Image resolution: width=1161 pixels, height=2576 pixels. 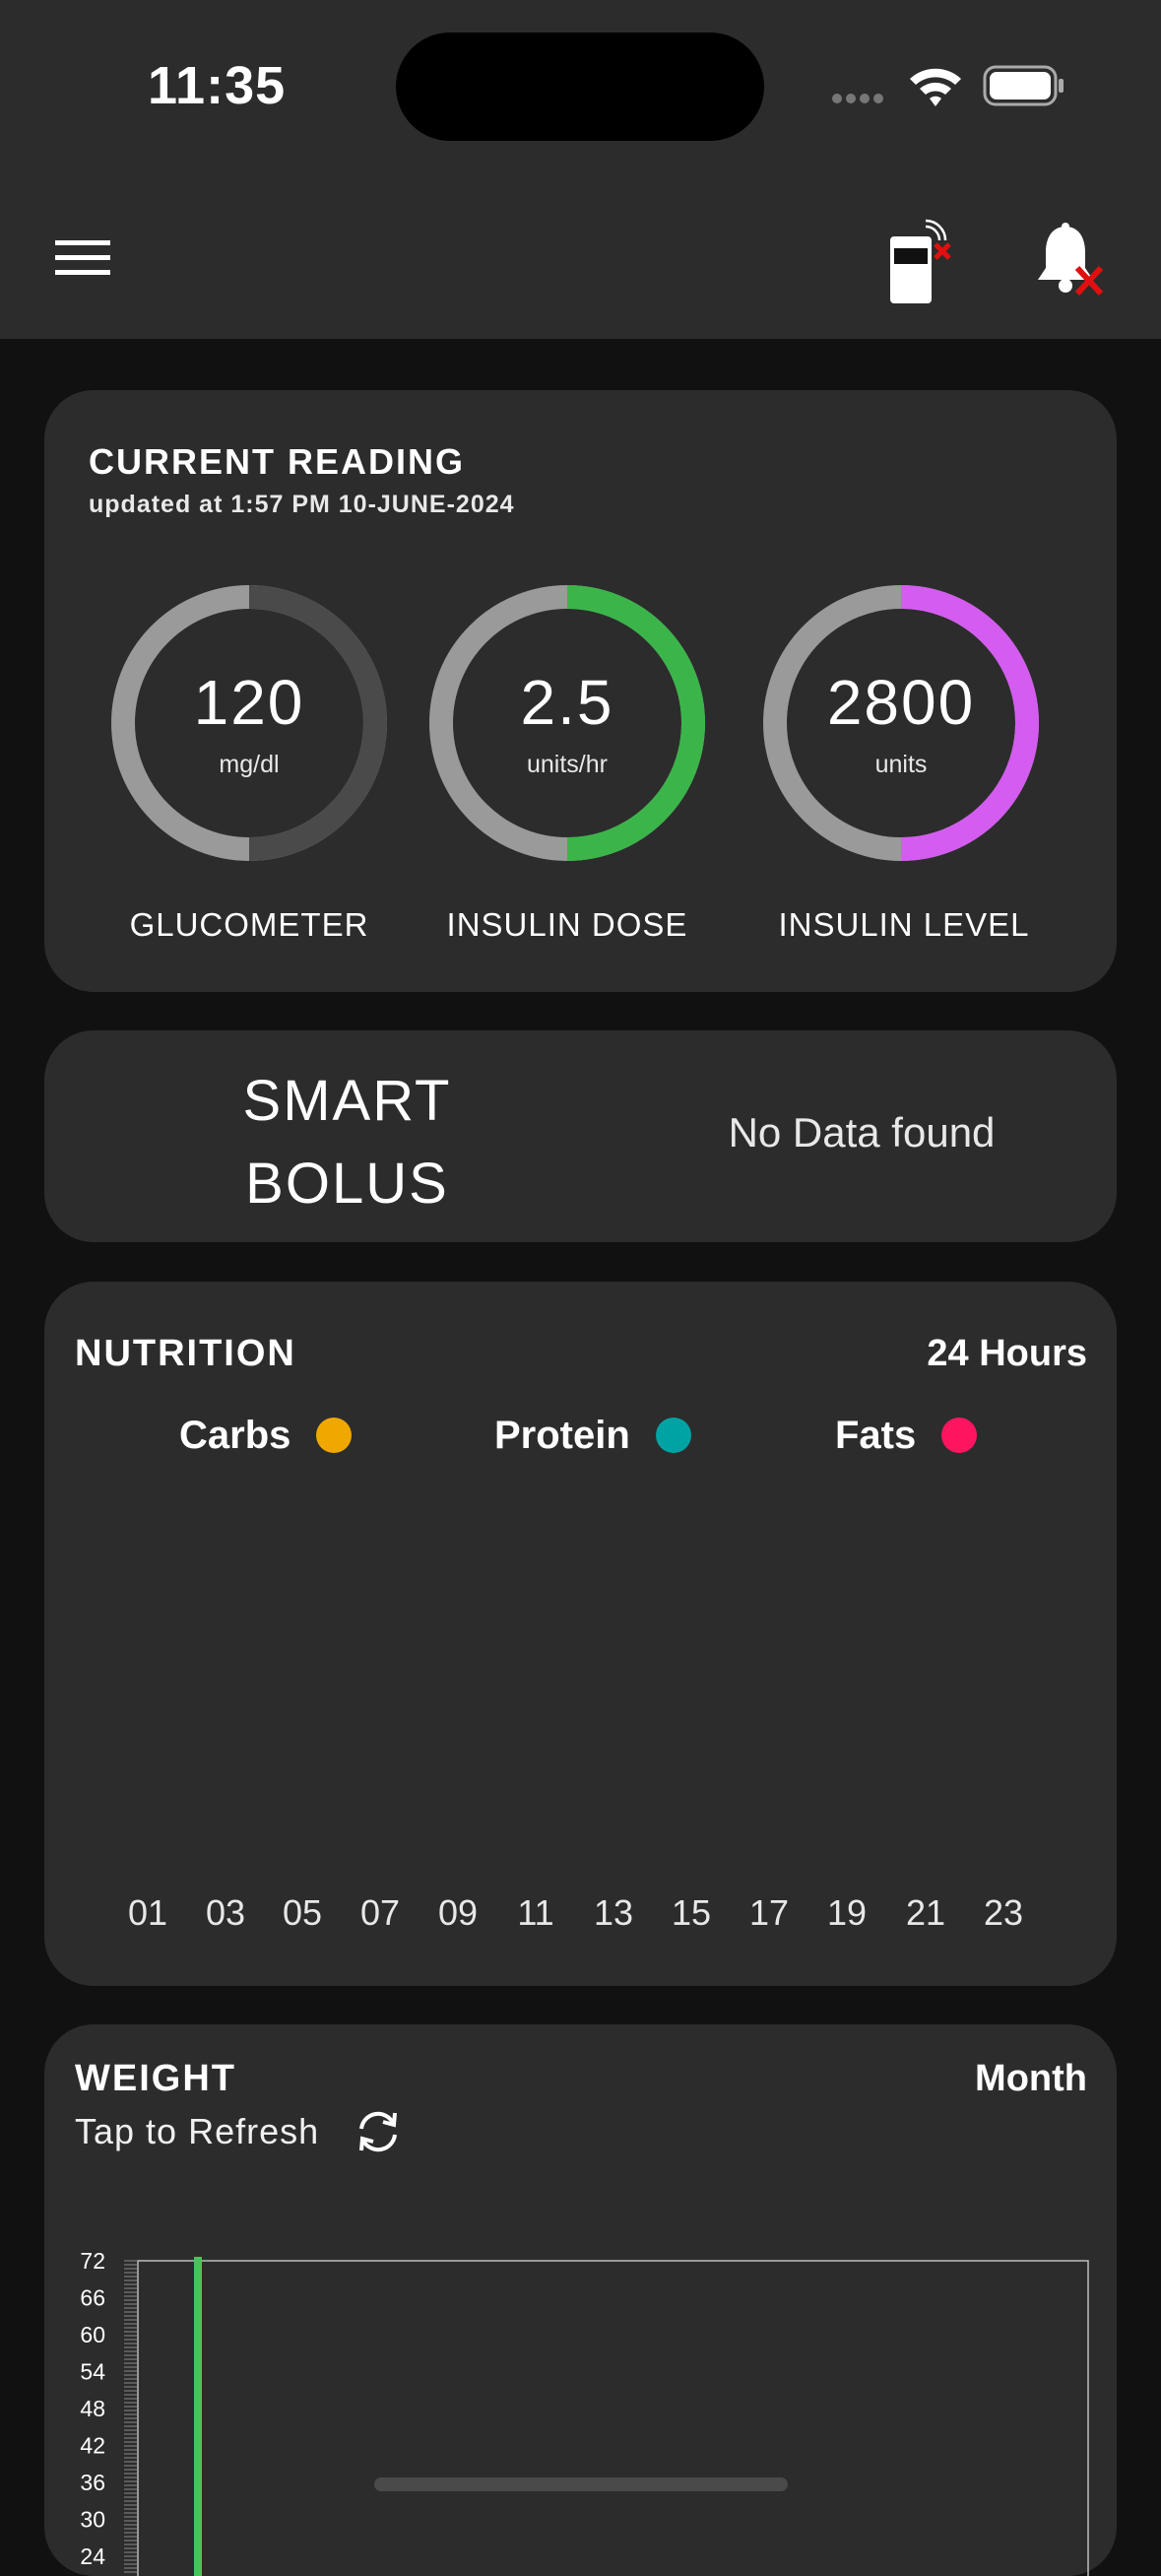 What do you see at coordinates (302, 505) in the screenshot?
I see `last-updated-text: updated at 1:57 PM 10-JUNE-2024` at bounding box center [302, 505].